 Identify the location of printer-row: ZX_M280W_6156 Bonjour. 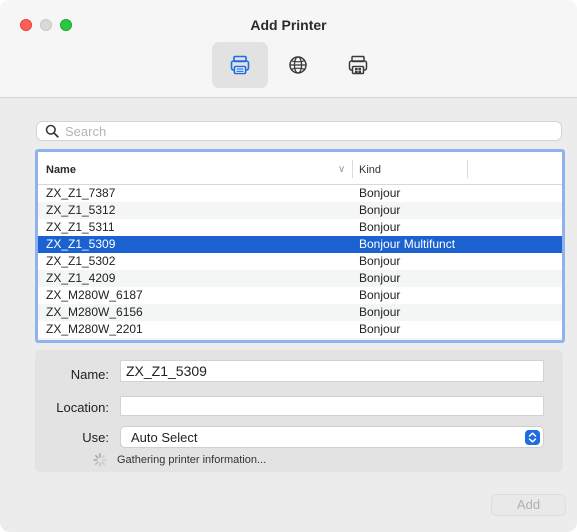
(300, 312).